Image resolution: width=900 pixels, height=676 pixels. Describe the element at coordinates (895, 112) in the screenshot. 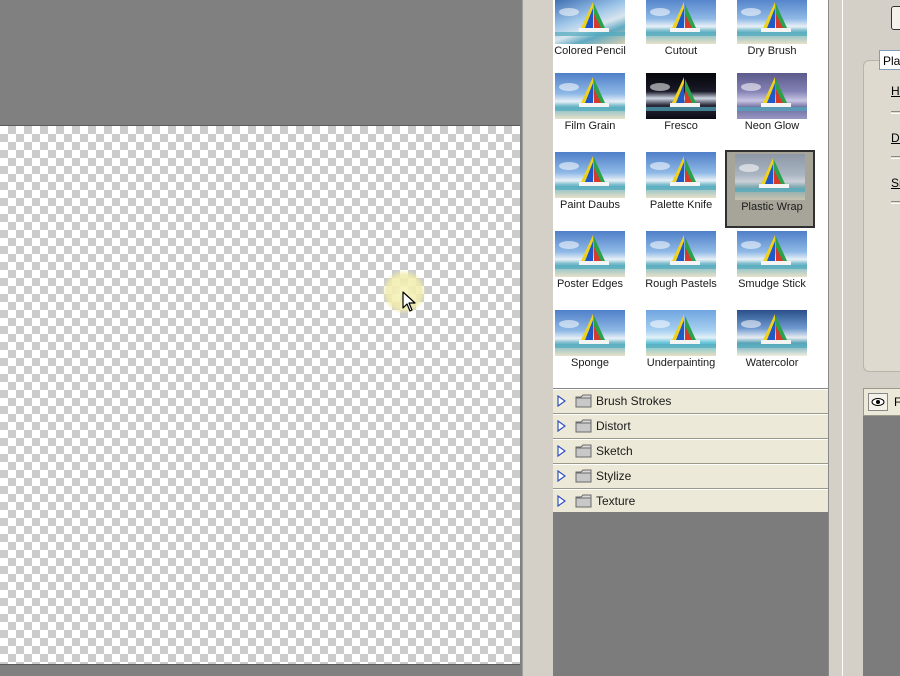

I see `highlight-strength-slider` at that location.